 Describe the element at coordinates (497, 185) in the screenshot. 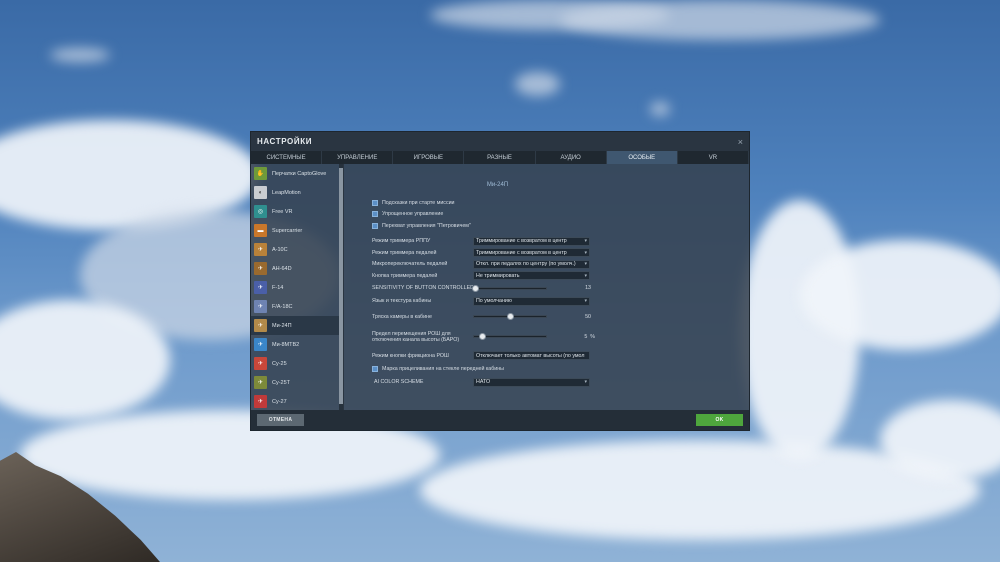

I see `section-title: Ми-24П` at that location.